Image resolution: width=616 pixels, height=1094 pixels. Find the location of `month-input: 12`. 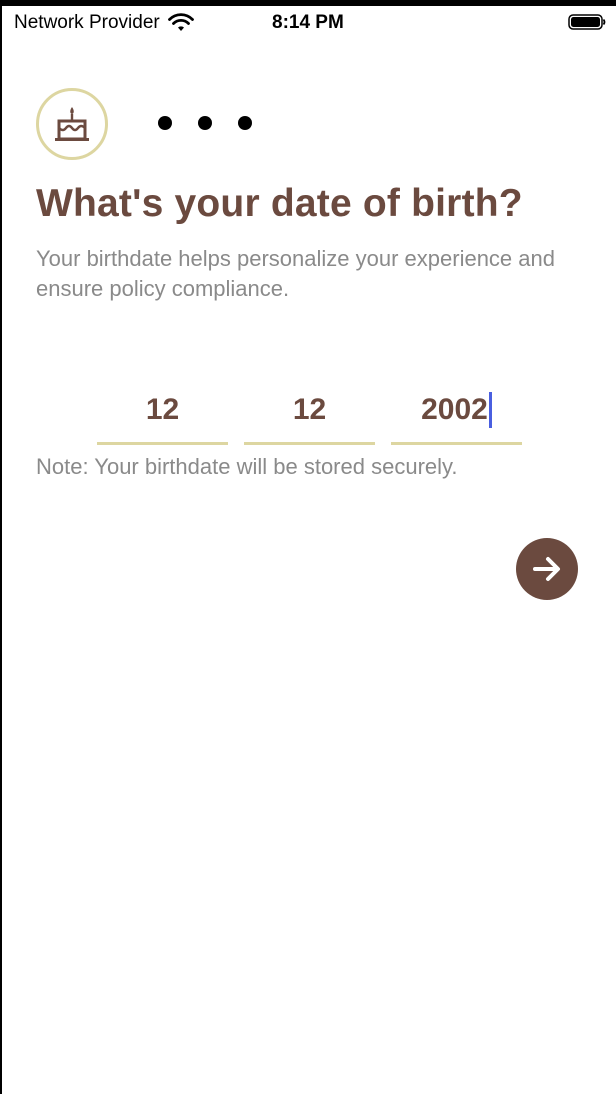

month-input: 12 is located at coordinates (309, 411).